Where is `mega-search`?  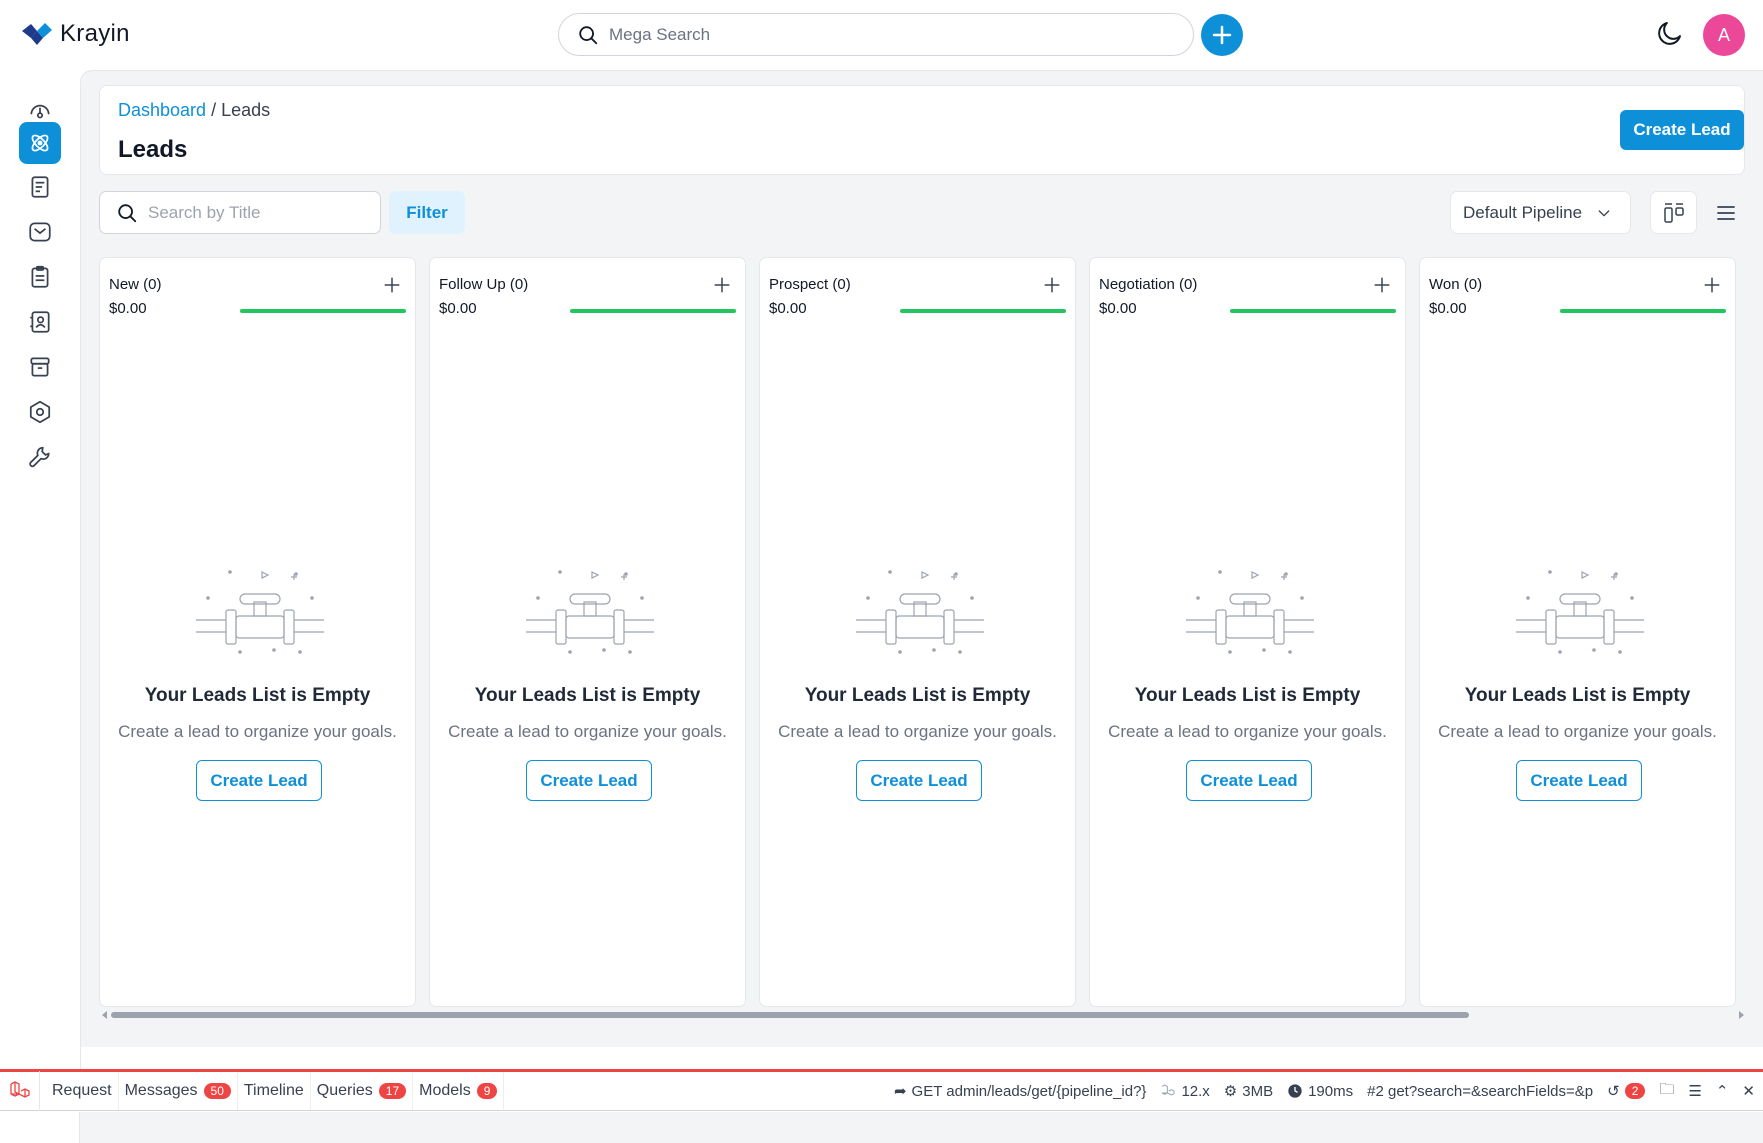 mega-search is located at coordinates (876, 34).